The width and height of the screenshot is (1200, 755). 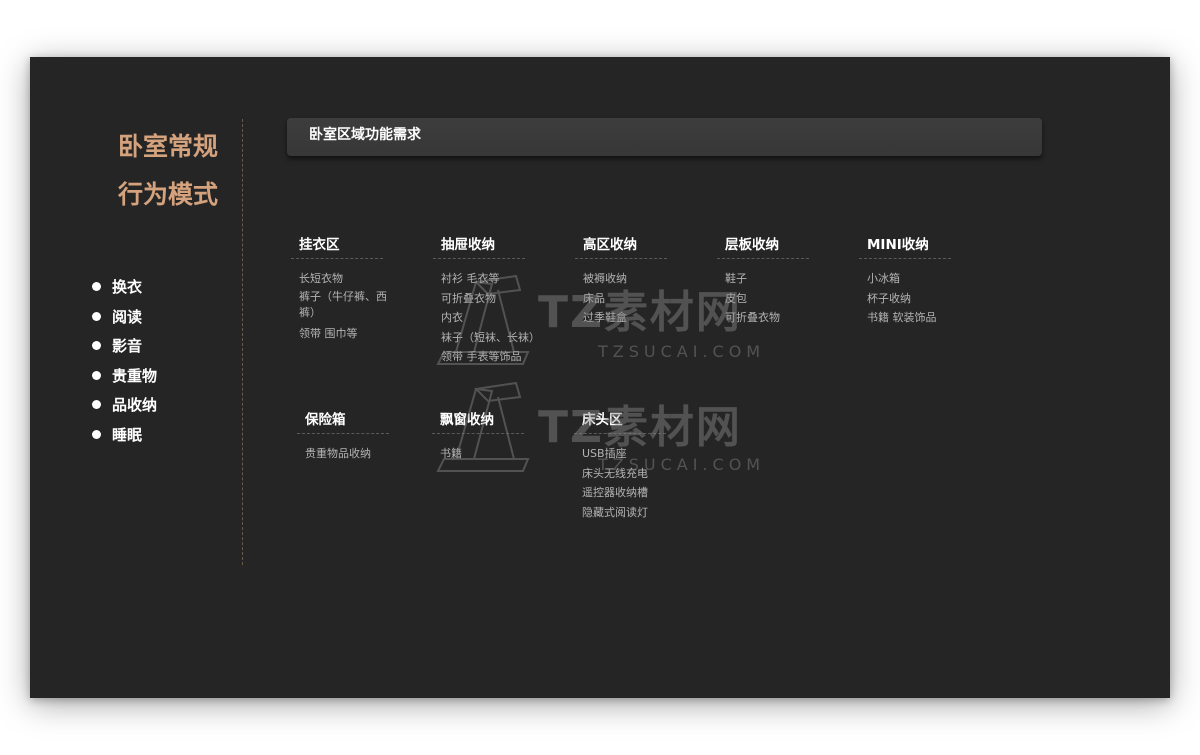 I want to click on behavior-label: 品收纳, so click(x=135, y=405).